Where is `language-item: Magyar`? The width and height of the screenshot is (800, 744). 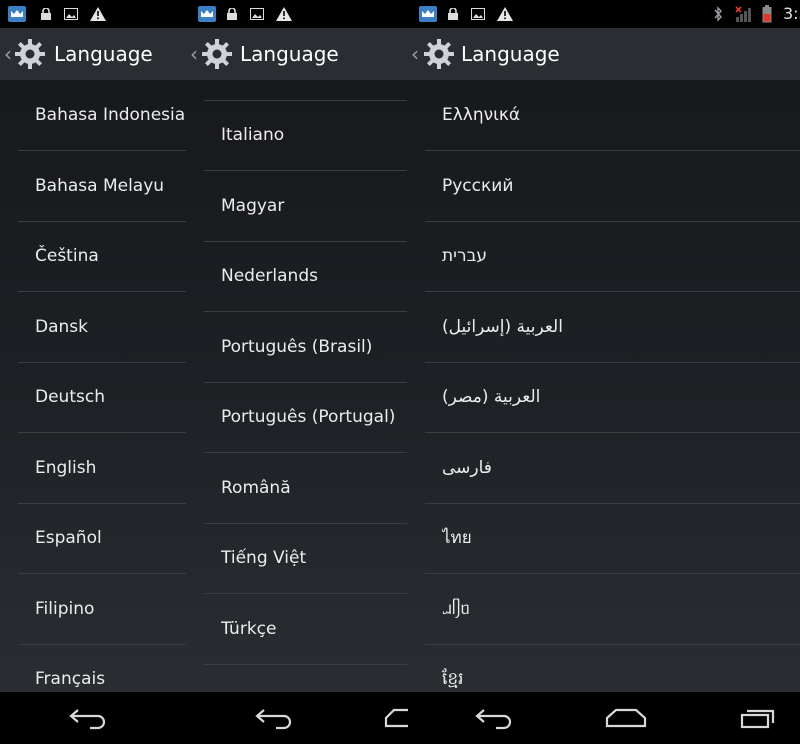 language-item: Magyar is located at coordinates (314, 206).